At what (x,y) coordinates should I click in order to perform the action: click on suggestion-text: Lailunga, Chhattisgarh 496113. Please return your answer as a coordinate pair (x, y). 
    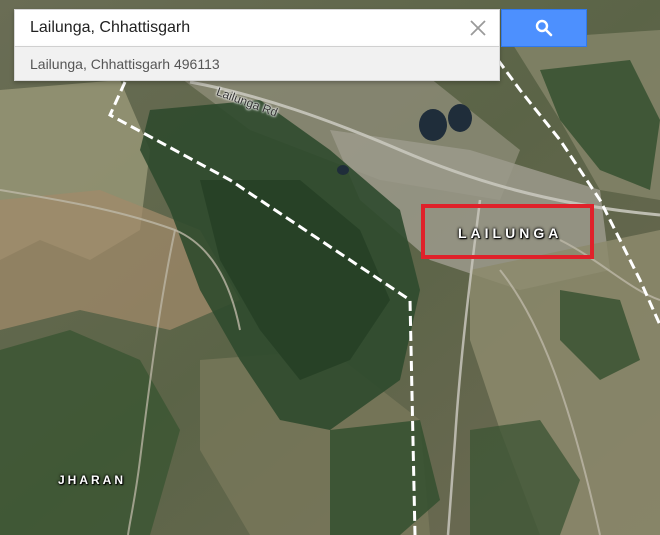
    Looking at the image, I should click on (125, 64).